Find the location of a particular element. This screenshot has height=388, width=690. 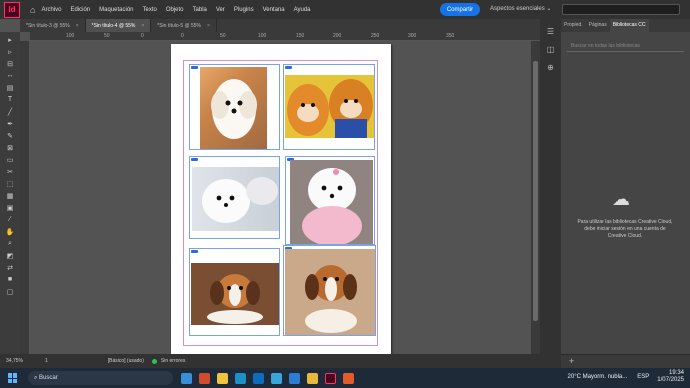

preflight-status-icon is located at coordinates (154, 361).